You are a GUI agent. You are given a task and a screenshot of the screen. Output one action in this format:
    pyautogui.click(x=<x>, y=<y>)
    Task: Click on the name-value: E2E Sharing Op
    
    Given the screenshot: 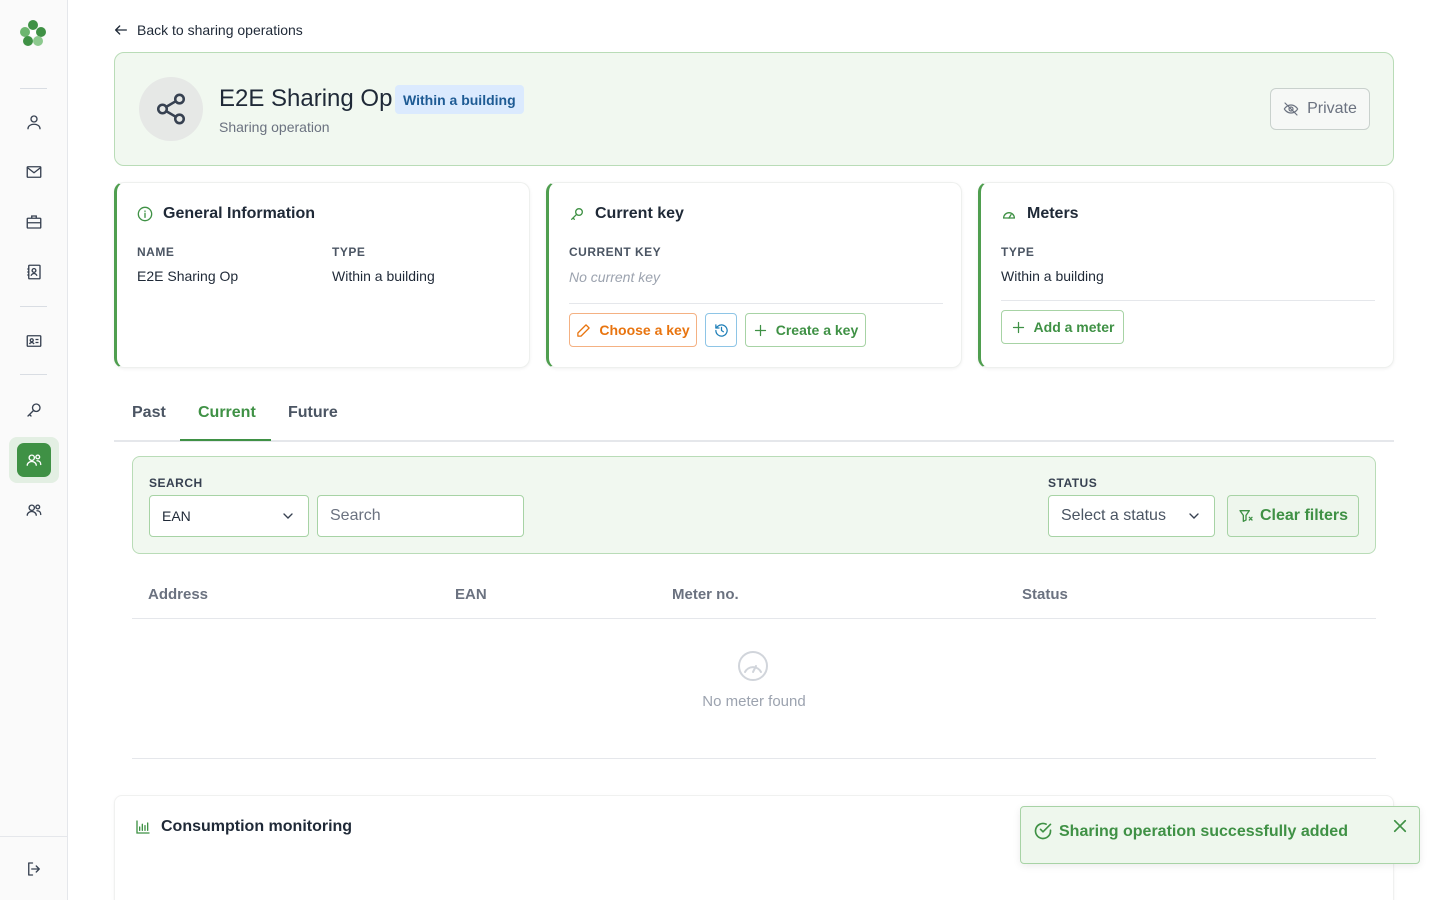 What is the action you would take?
    pyautogui.click(x=188, y=276)
    